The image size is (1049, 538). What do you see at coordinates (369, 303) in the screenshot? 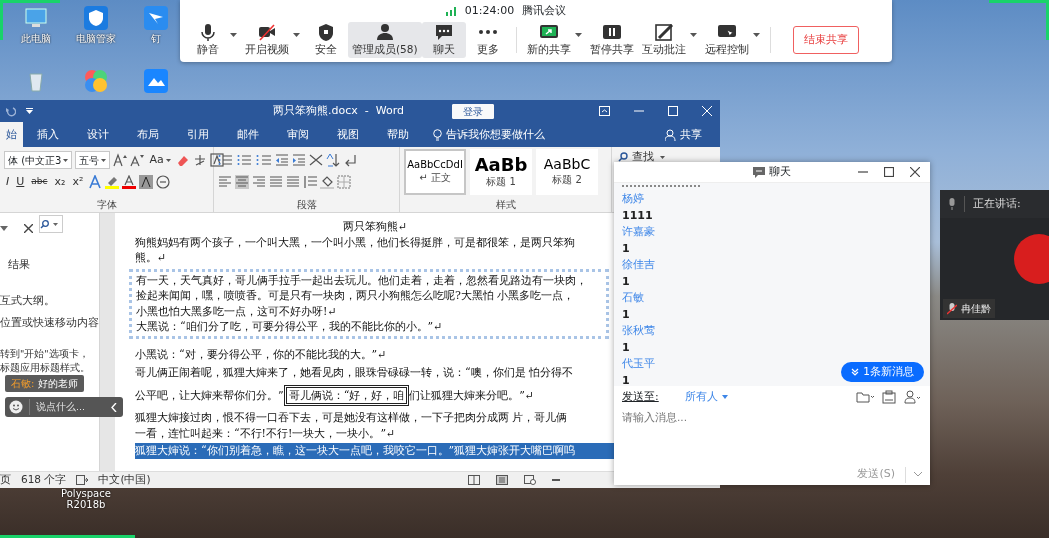
I see `paragraph-text: 有一天，天气真好，哥儿俩手拉手一起出去玩儿。他们走着，走着，忽然看见路边有一块肉， 捡起来闻闻，嘿，喷喷香。可是只有一块肉，两只小狗熊怎么吃呢?大黑怕 小黑多吃一点， 小黑也怕大黑多吃一点，这可不好办呀!↵ 大黑说：“咱们分了吃，可要分得公平，我的不能比你的小。”↵` at bounding box center [369, 303].